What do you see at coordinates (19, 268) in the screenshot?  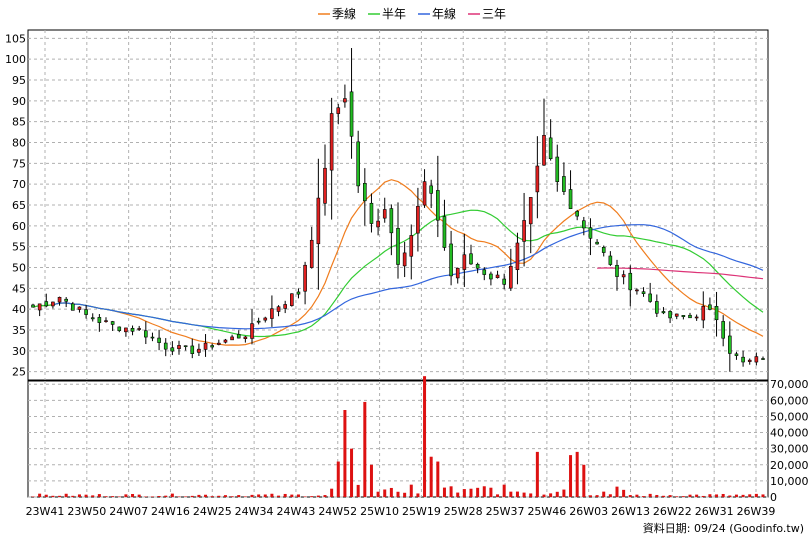 I see `price-tick-label: 50` at bounding box center [19, 268].